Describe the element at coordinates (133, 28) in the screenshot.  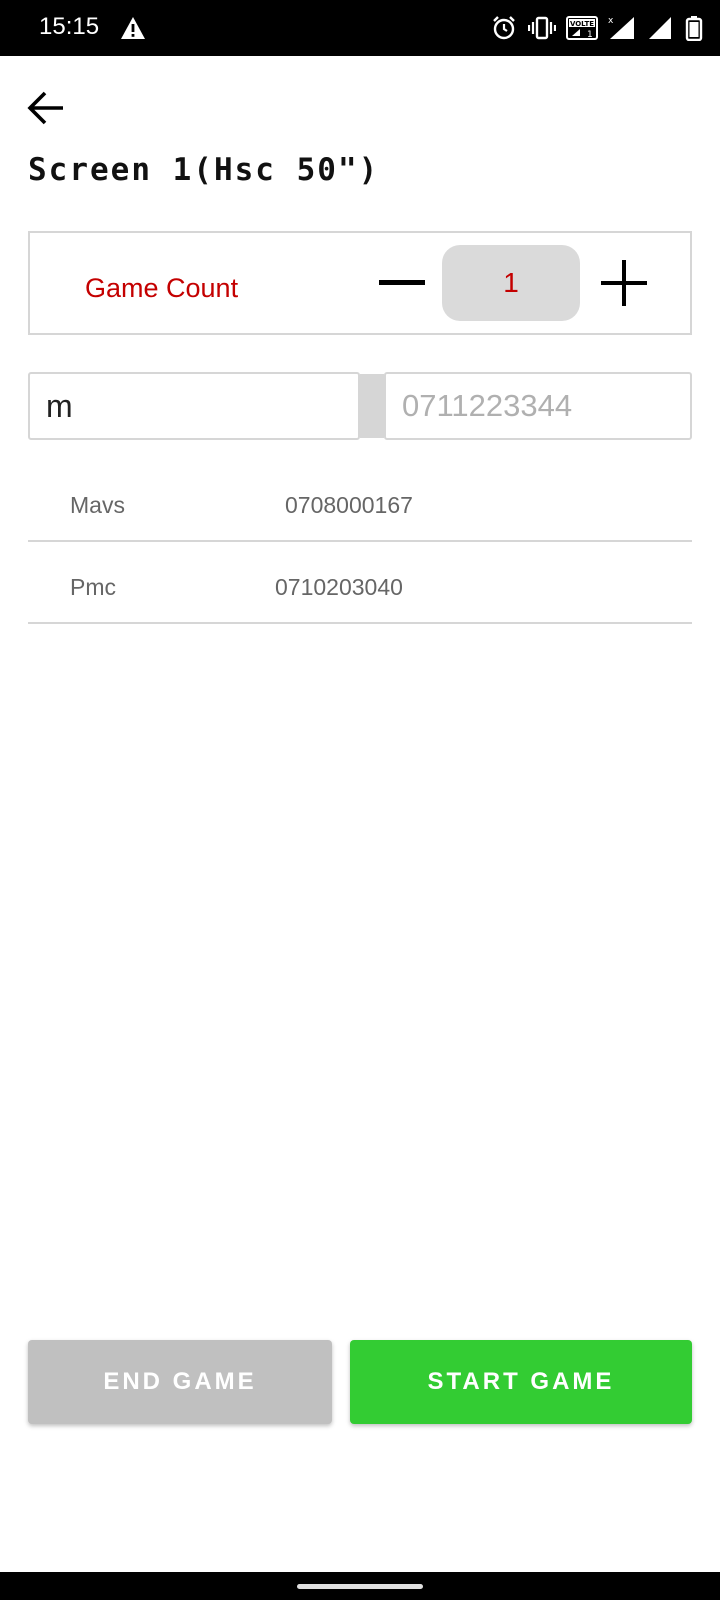
I see `warning-icon` at that location.